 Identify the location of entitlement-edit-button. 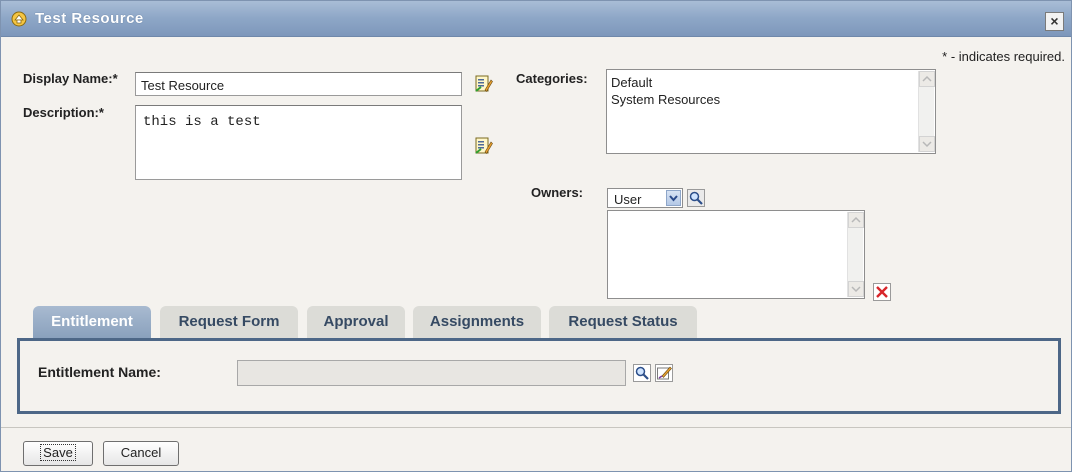
(664, 373).